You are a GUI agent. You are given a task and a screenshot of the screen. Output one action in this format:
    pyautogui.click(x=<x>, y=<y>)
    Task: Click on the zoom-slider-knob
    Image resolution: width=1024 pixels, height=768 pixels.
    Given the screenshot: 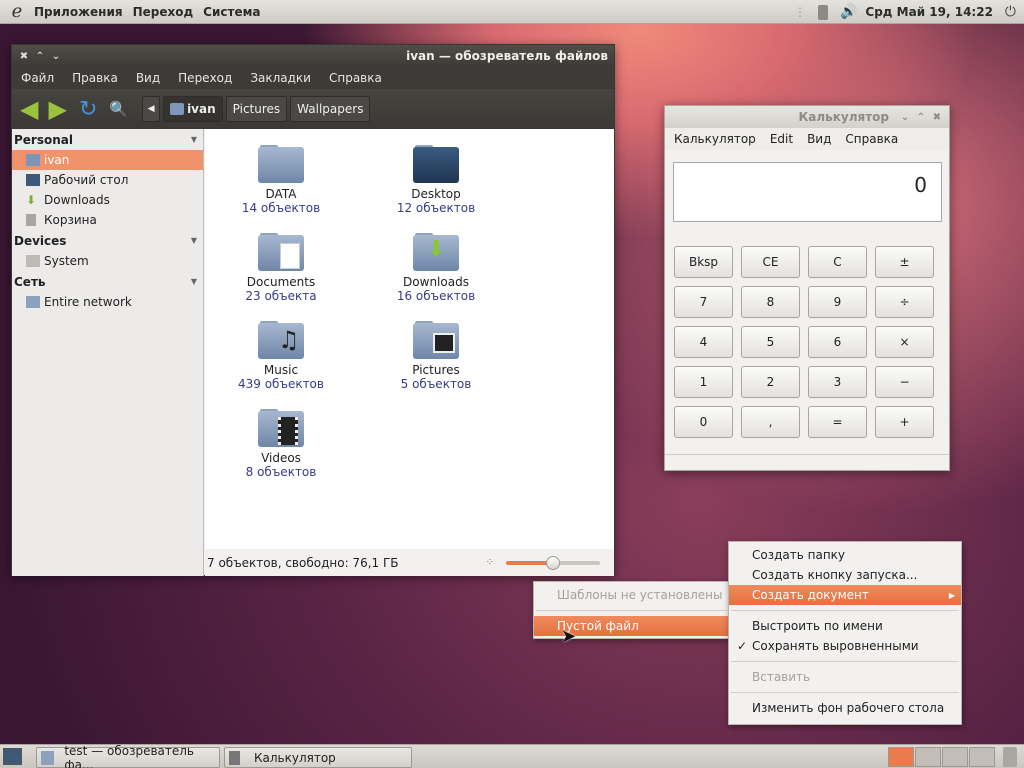 What is the action you would take?
    pyautogui.click(x=553, y=562)
    